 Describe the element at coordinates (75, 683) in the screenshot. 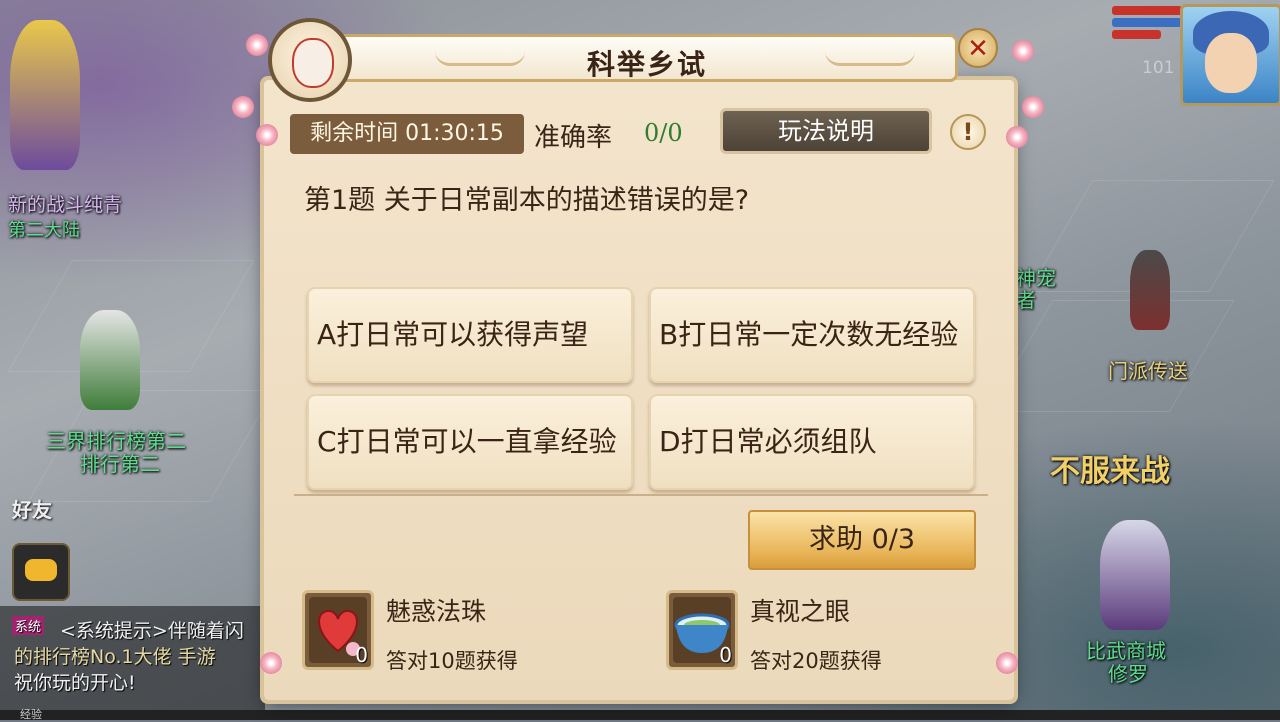

I see `chat-message: 祝你玩的开心!` at that location.